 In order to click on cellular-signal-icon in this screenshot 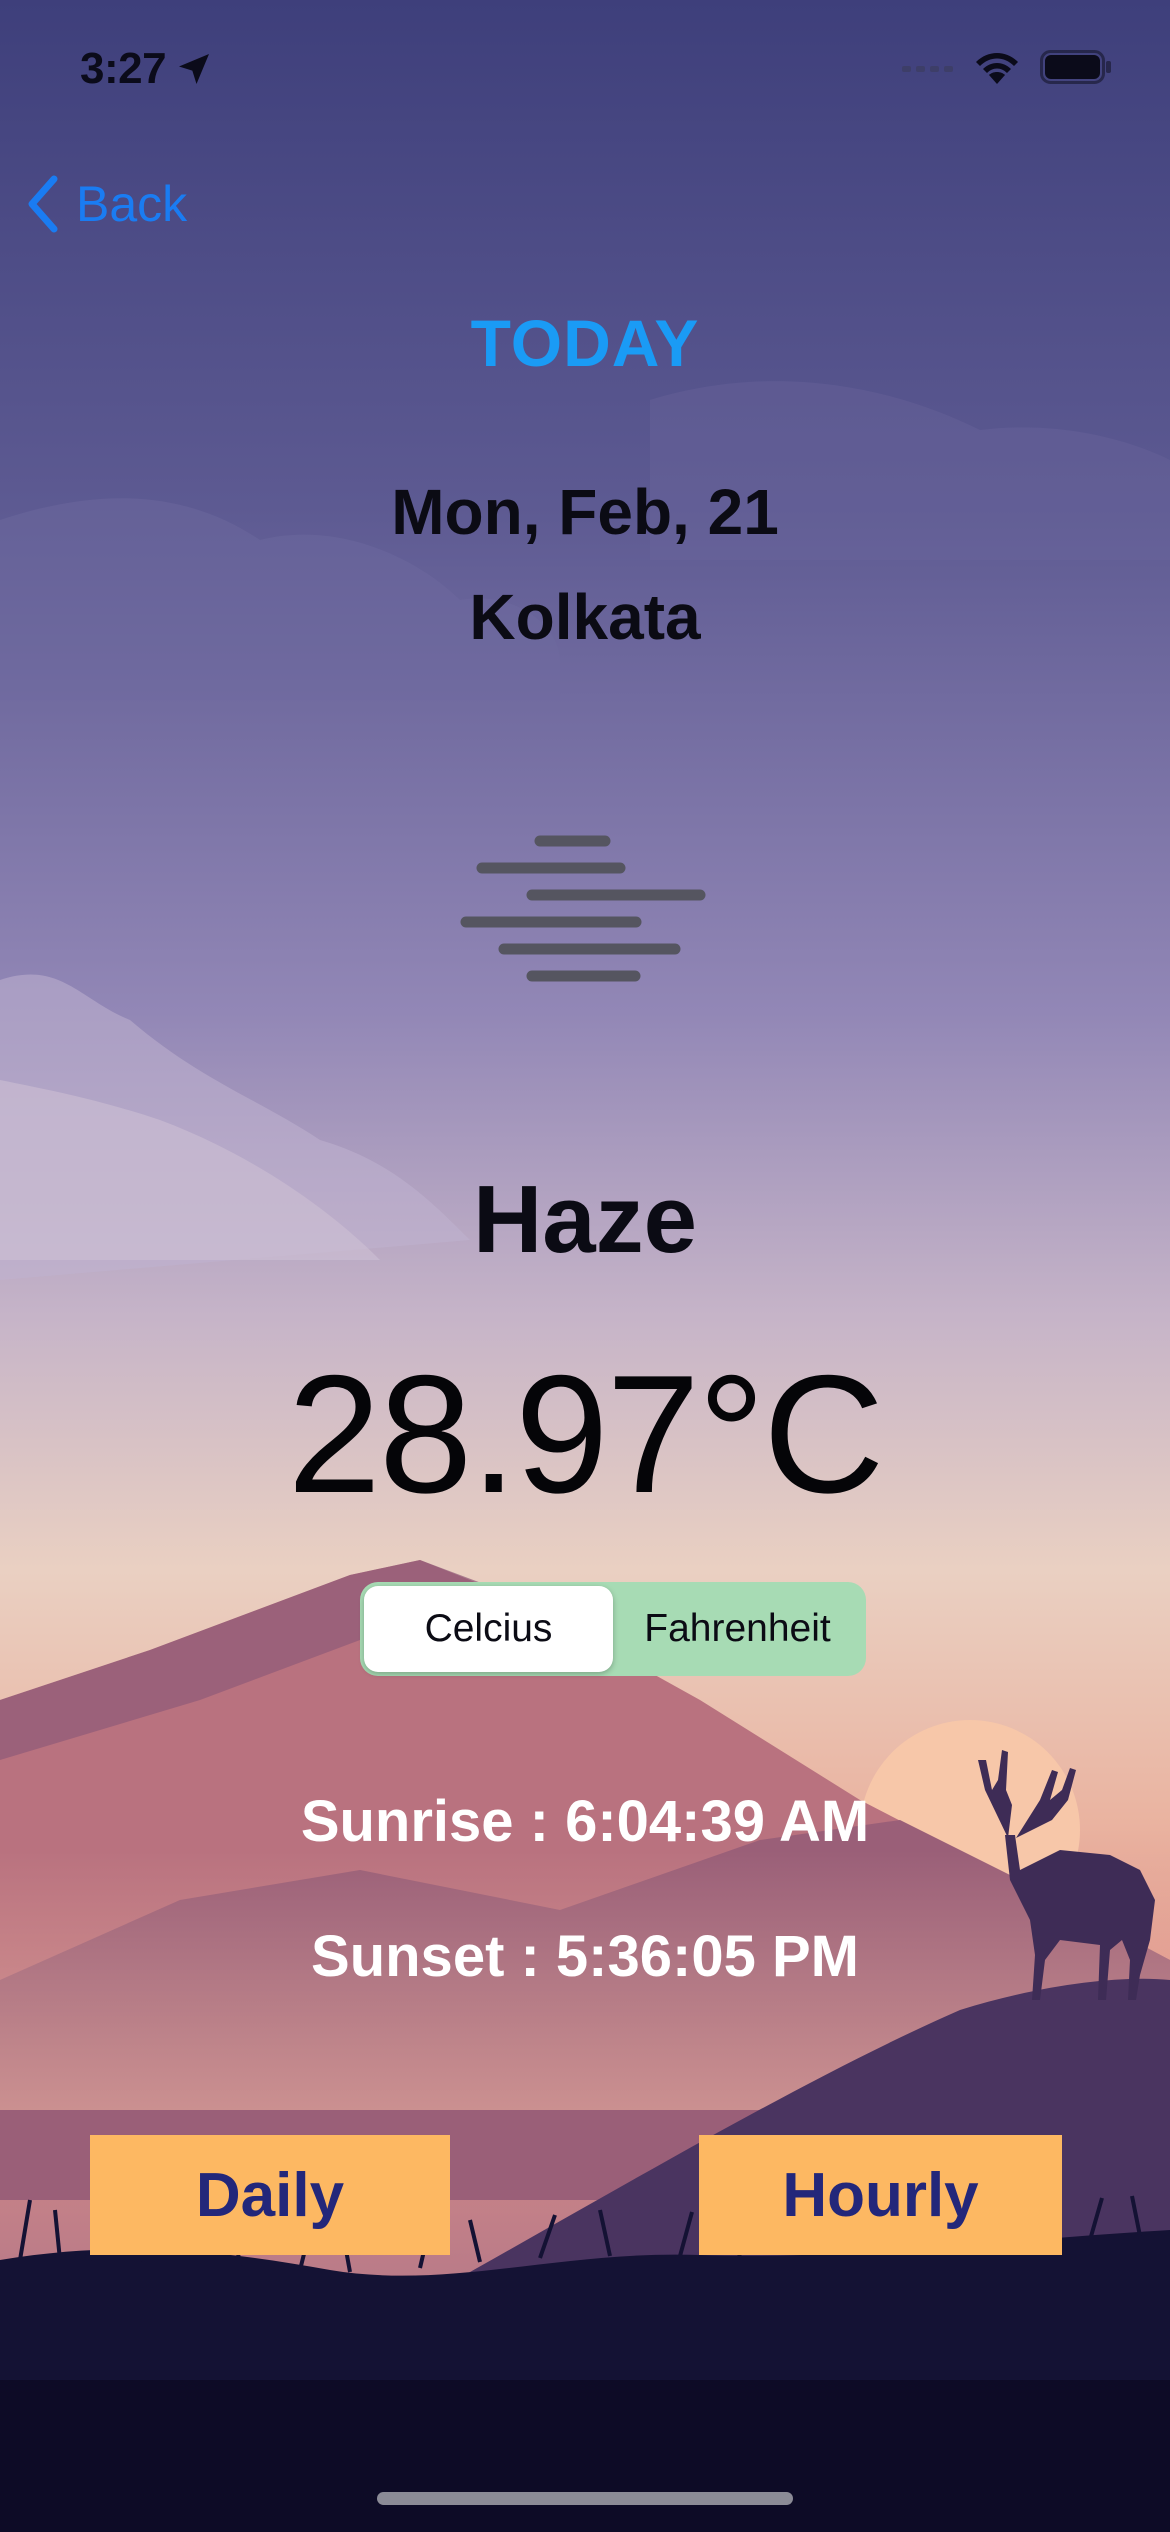, I will do `click(927, 69)`.